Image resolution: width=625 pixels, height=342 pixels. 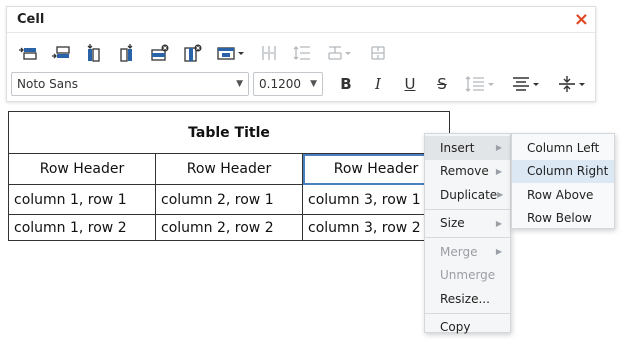 What do you see at coordinates (94, 53) in the screenshot?
I see `insert-column-left-icon` at bounding box center [94, 53].